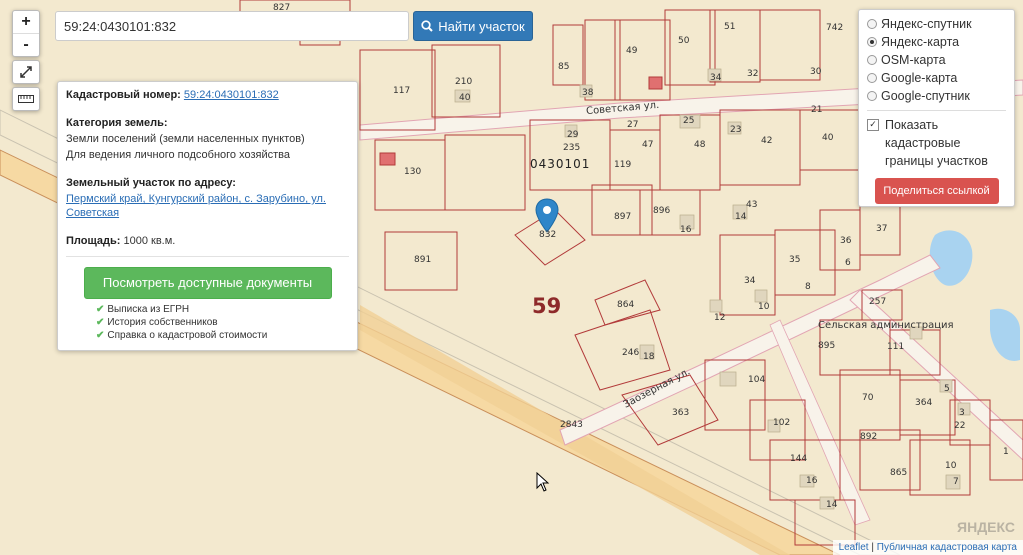 The height and width of the screenshot is (555, 1023). I want to click on area-value: 1000 кв.м., so click(149, 241).